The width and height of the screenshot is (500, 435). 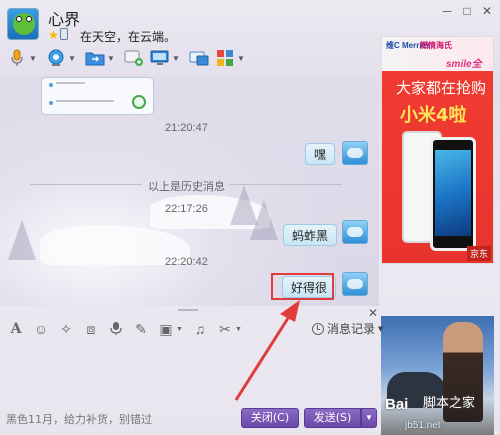 What do you see at coordinates (369, 418) in the screenshot?
I see `send-options-chevron-icon: ▼` at bounding box center [369, 418].